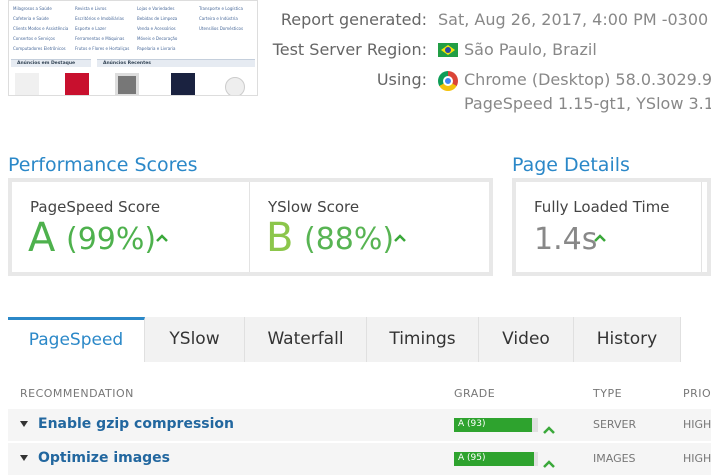  What do you see at coordinates (697, 393) in the screenshot?
I see `header-priority: PRIO` at bounding box center [697, 393].